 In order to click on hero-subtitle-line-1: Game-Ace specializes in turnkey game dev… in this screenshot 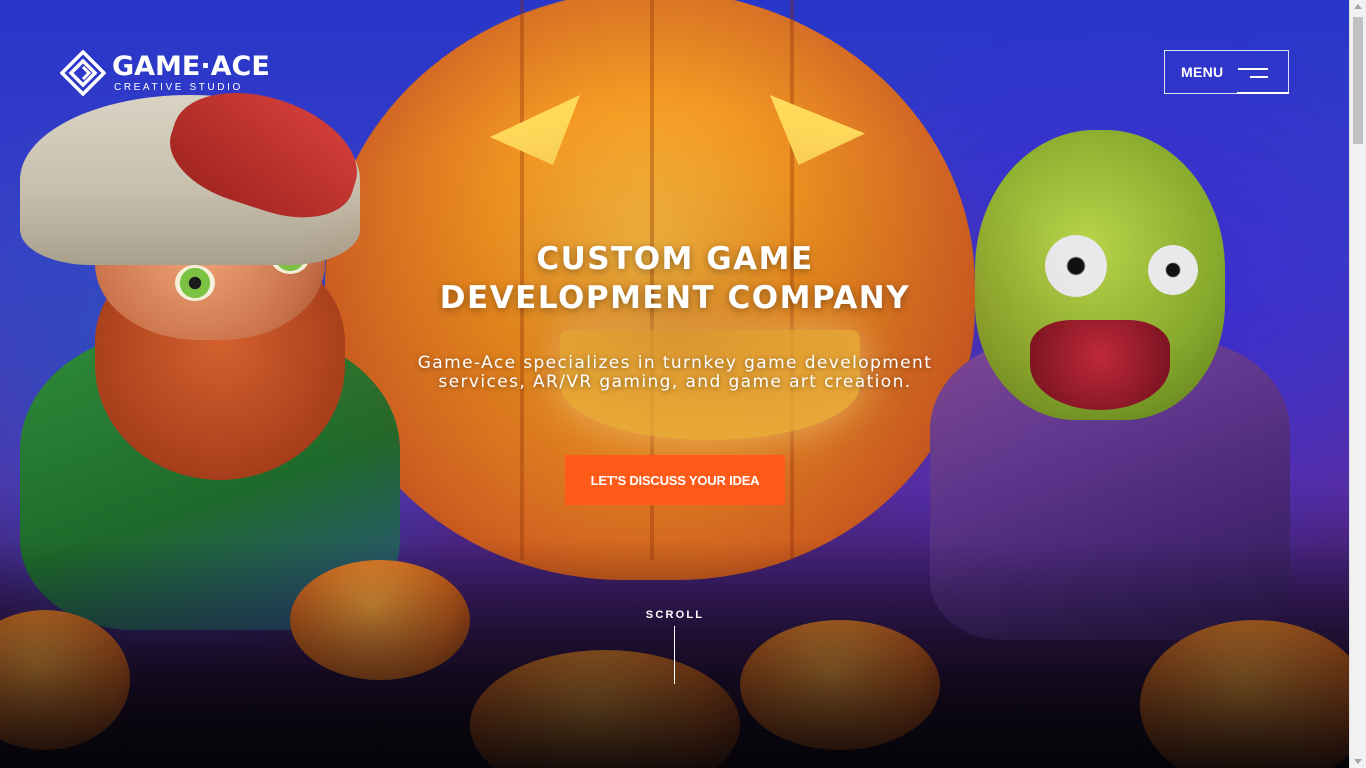, I will do `click(675, 363)`.